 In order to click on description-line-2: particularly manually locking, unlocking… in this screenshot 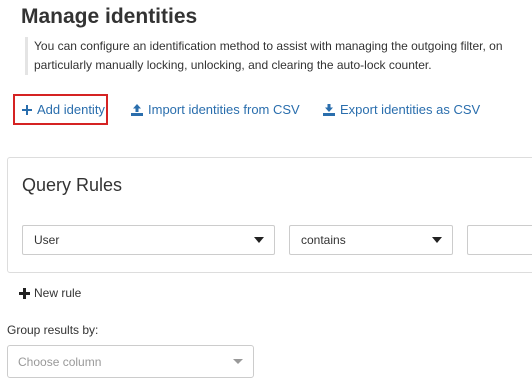, I will do `click(233, 65)`.